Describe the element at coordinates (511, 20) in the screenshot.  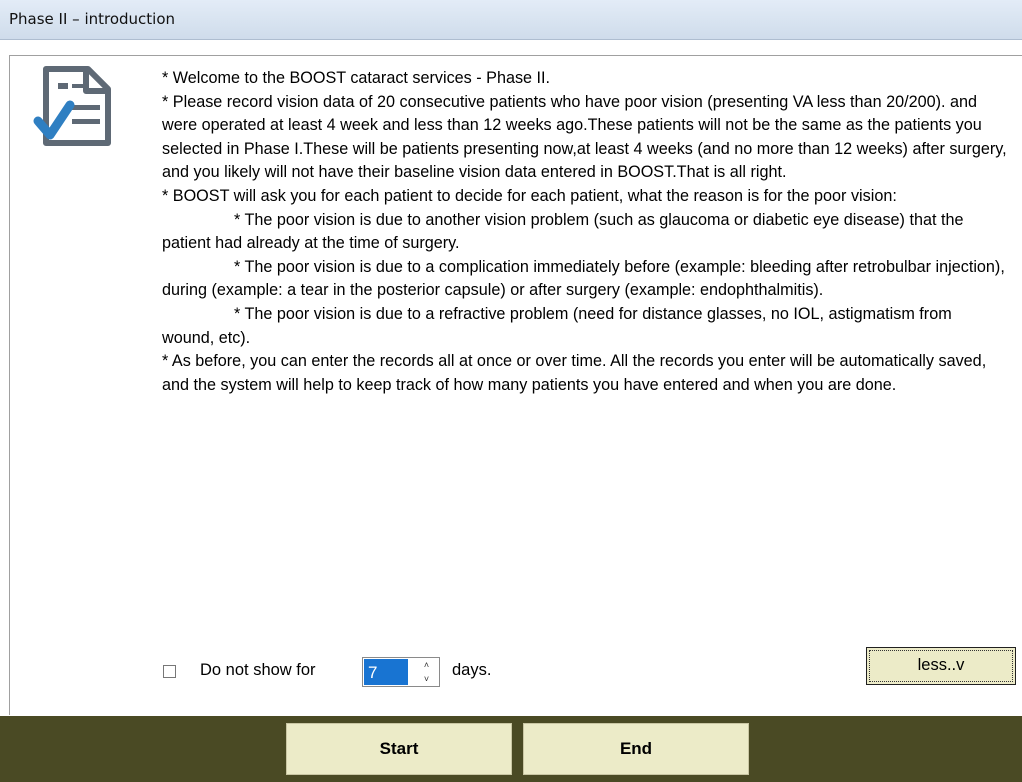
I see `window-titlebar: Phase II – introduction` at that location.